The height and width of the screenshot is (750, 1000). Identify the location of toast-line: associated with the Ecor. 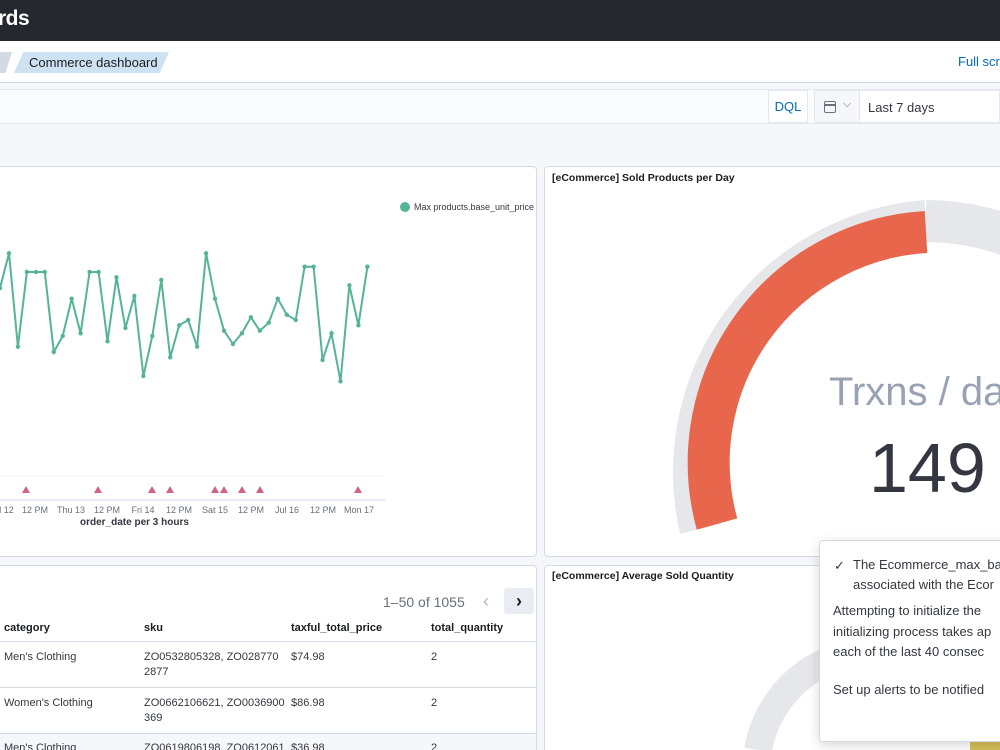
(923, 584).